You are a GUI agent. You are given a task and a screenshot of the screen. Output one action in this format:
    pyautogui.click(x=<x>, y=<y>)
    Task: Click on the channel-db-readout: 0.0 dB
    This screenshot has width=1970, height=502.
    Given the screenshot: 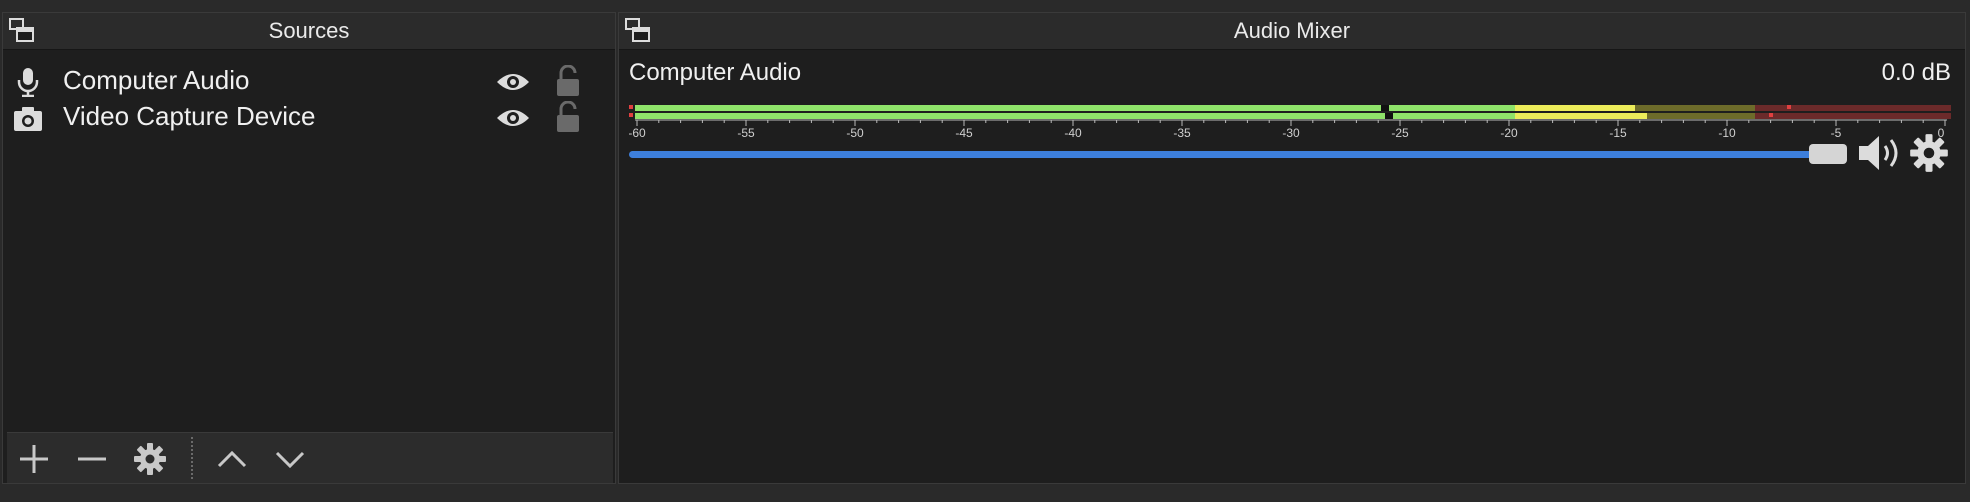 What is the action you would take?
    pyautogui.click(x=1916, y=72)
    